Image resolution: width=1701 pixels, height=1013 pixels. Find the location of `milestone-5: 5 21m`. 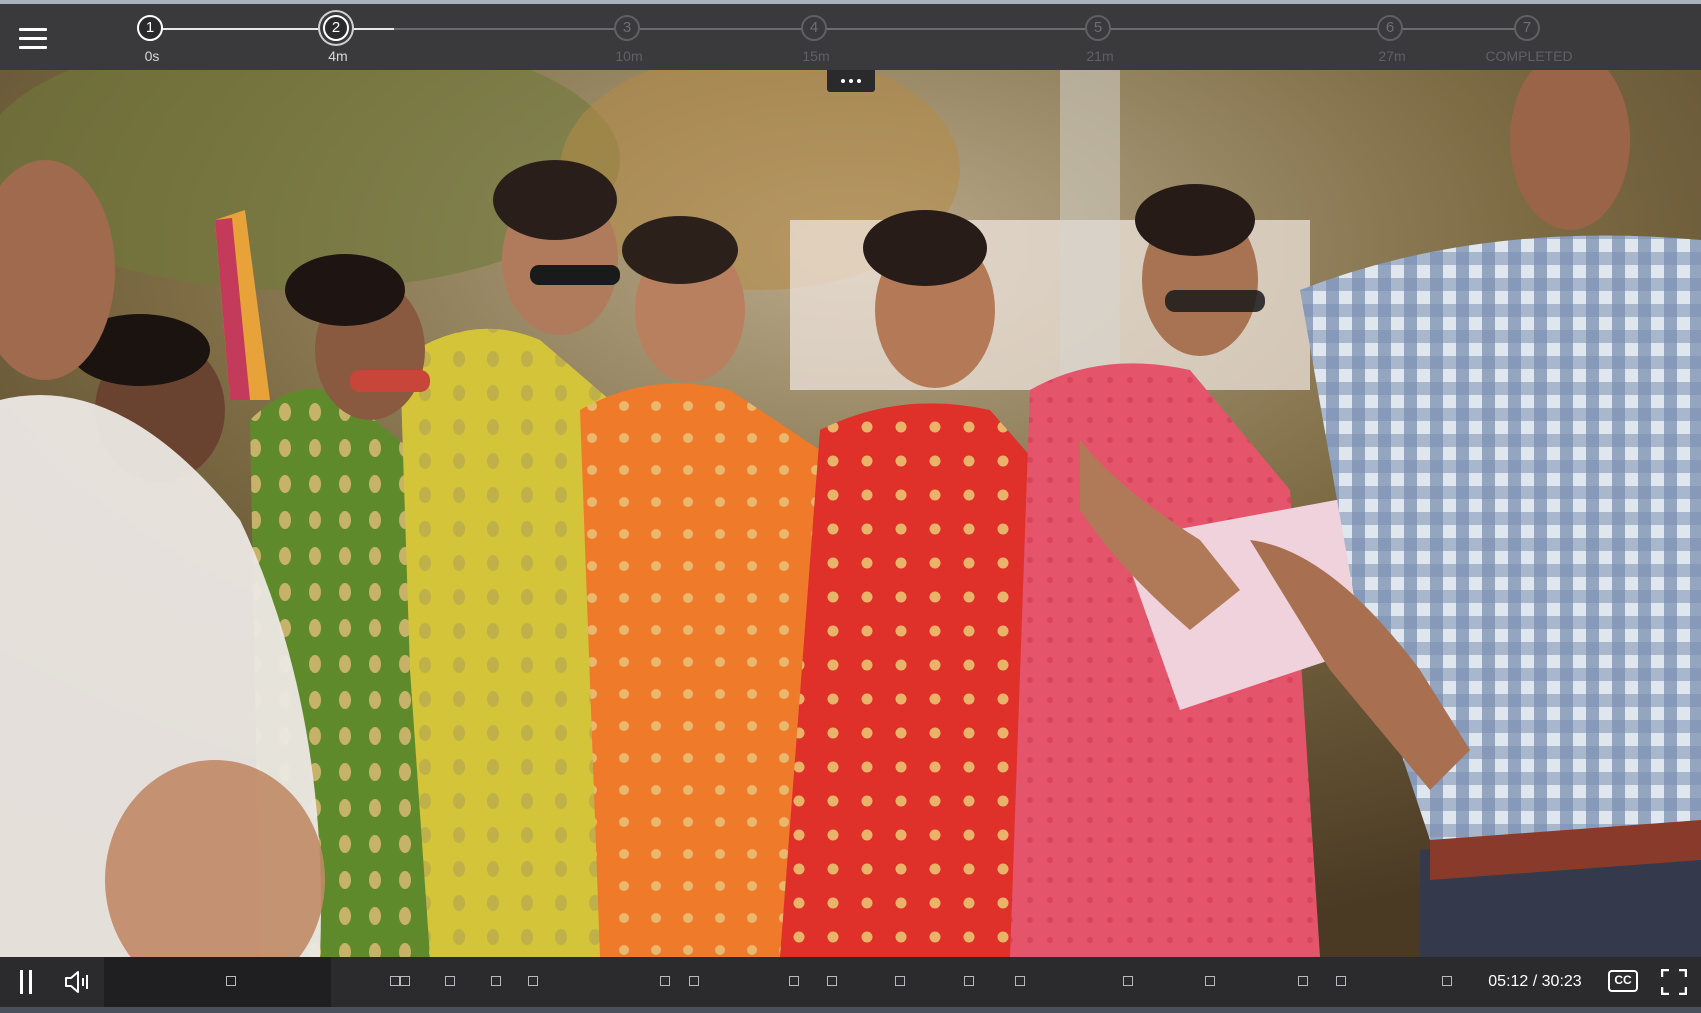

milestone-5: 5 21m is located at coordinates (1100, 37).